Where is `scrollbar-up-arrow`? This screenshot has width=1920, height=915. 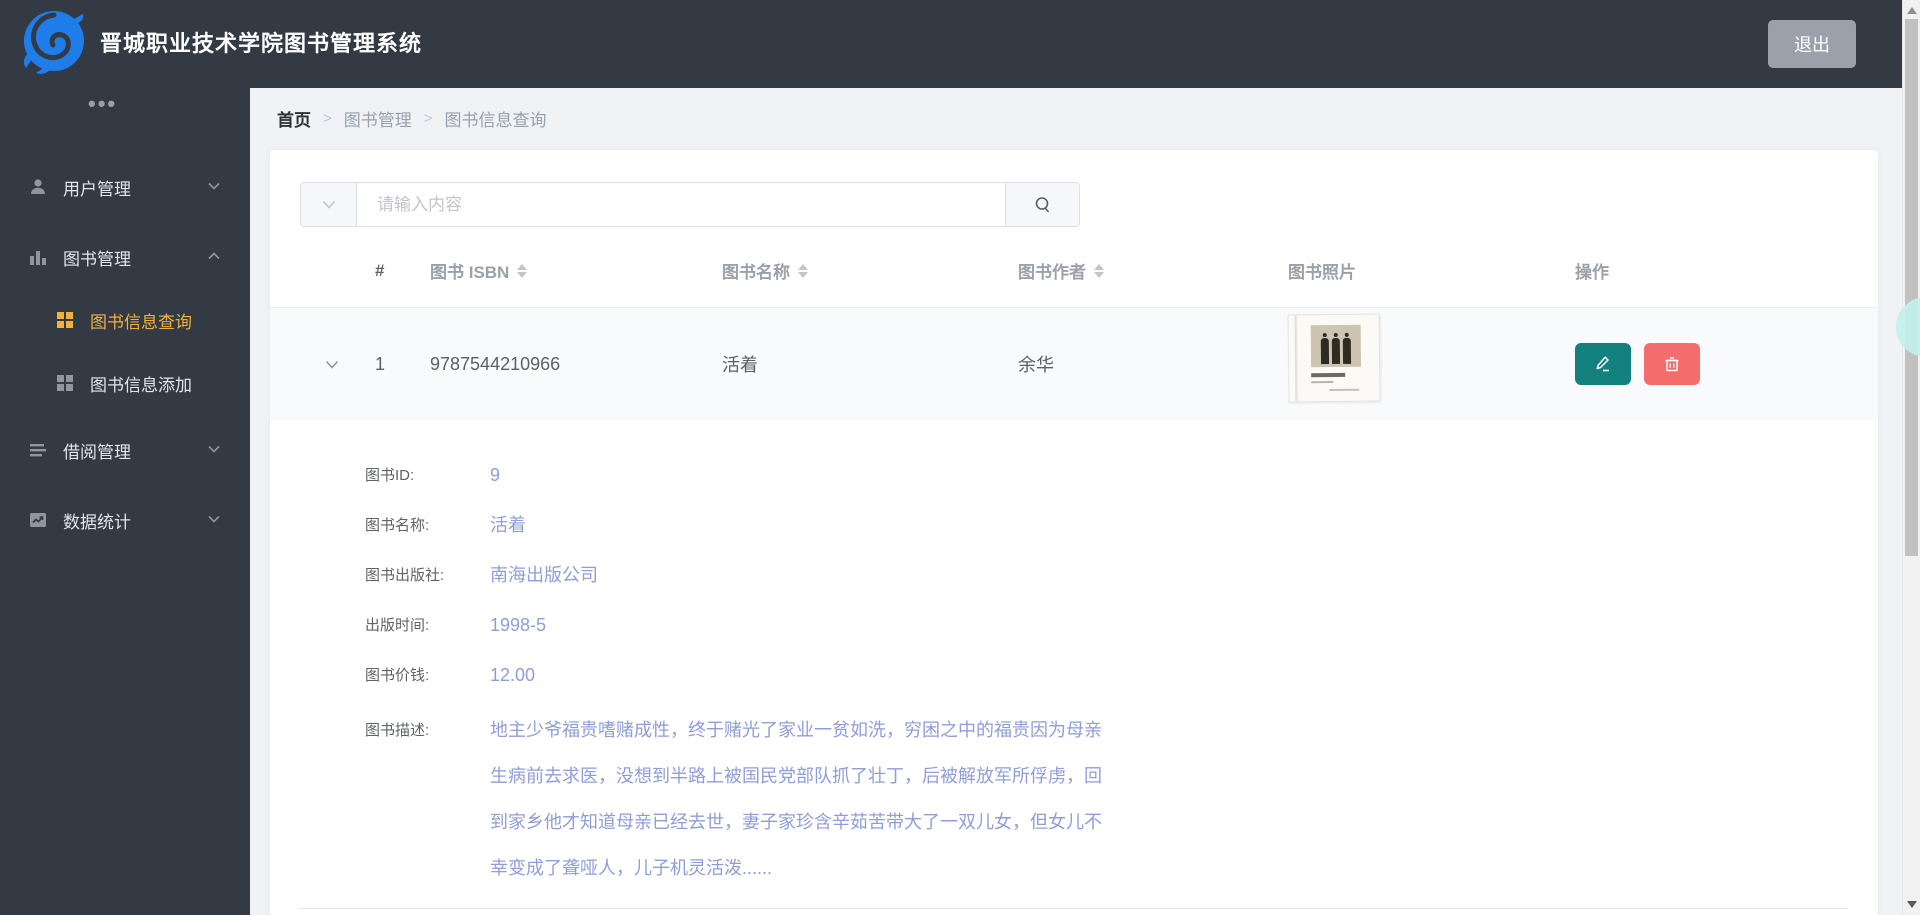 scrollbar-up-arrow is located at coordinates (1912, 10).